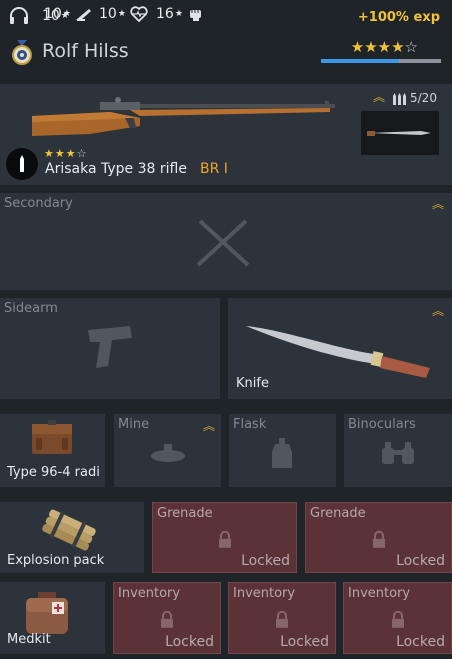 Image resolution: width=452 pixels, height=659 pixels. Describe the element at coordinates (53, 472) in the screenshot. I see `radio-name: Type 96-4 radio` at that location.